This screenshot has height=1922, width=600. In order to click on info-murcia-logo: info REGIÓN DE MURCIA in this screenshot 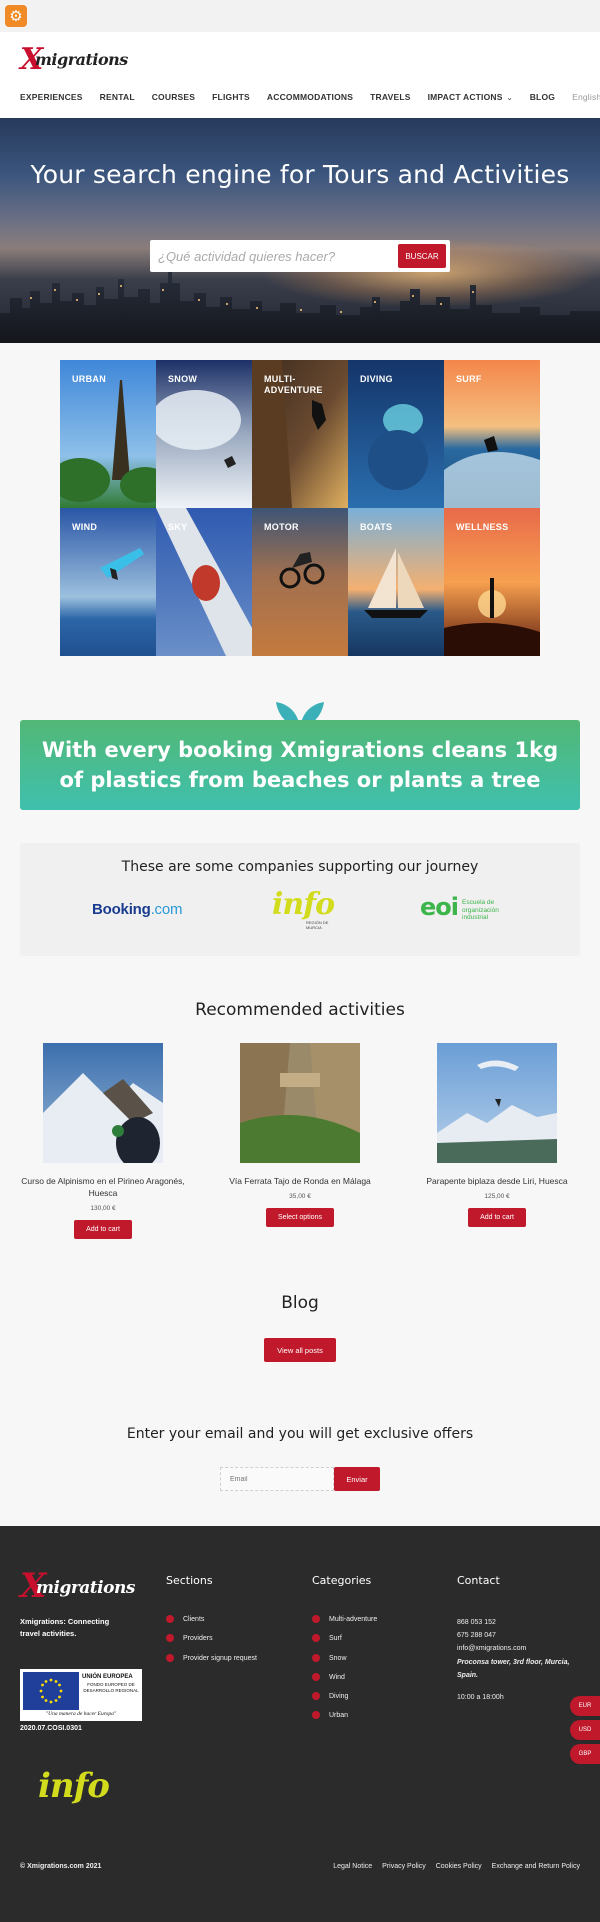, I will do `click(303, 911)`.